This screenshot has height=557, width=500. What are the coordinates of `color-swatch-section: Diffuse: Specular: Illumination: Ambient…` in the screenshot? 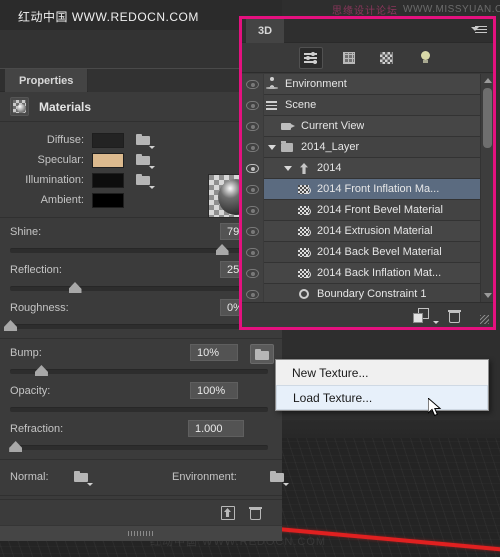 It's located at (141, 170).